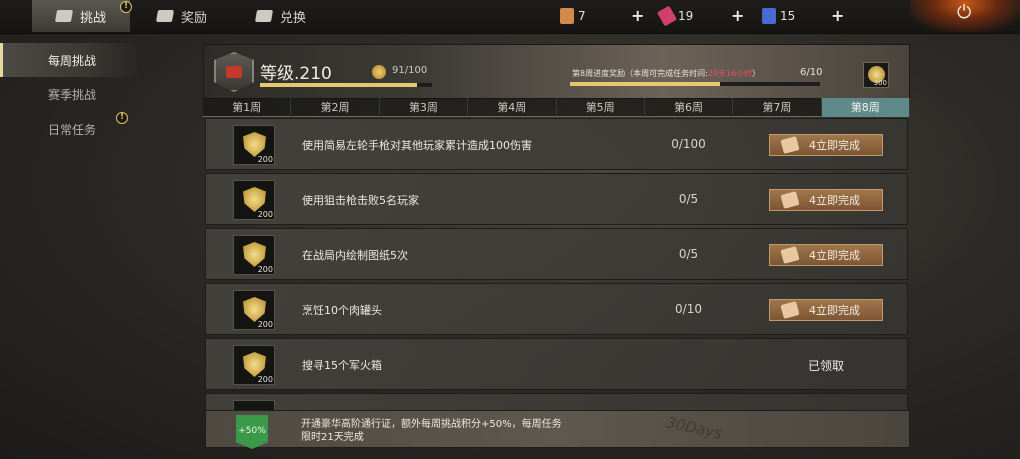 The height and width of the screenshot is (459, 1020). Describe the element at coordinates (688, 144) in the screenshot. I see `task-progress: 0/100` at that location.